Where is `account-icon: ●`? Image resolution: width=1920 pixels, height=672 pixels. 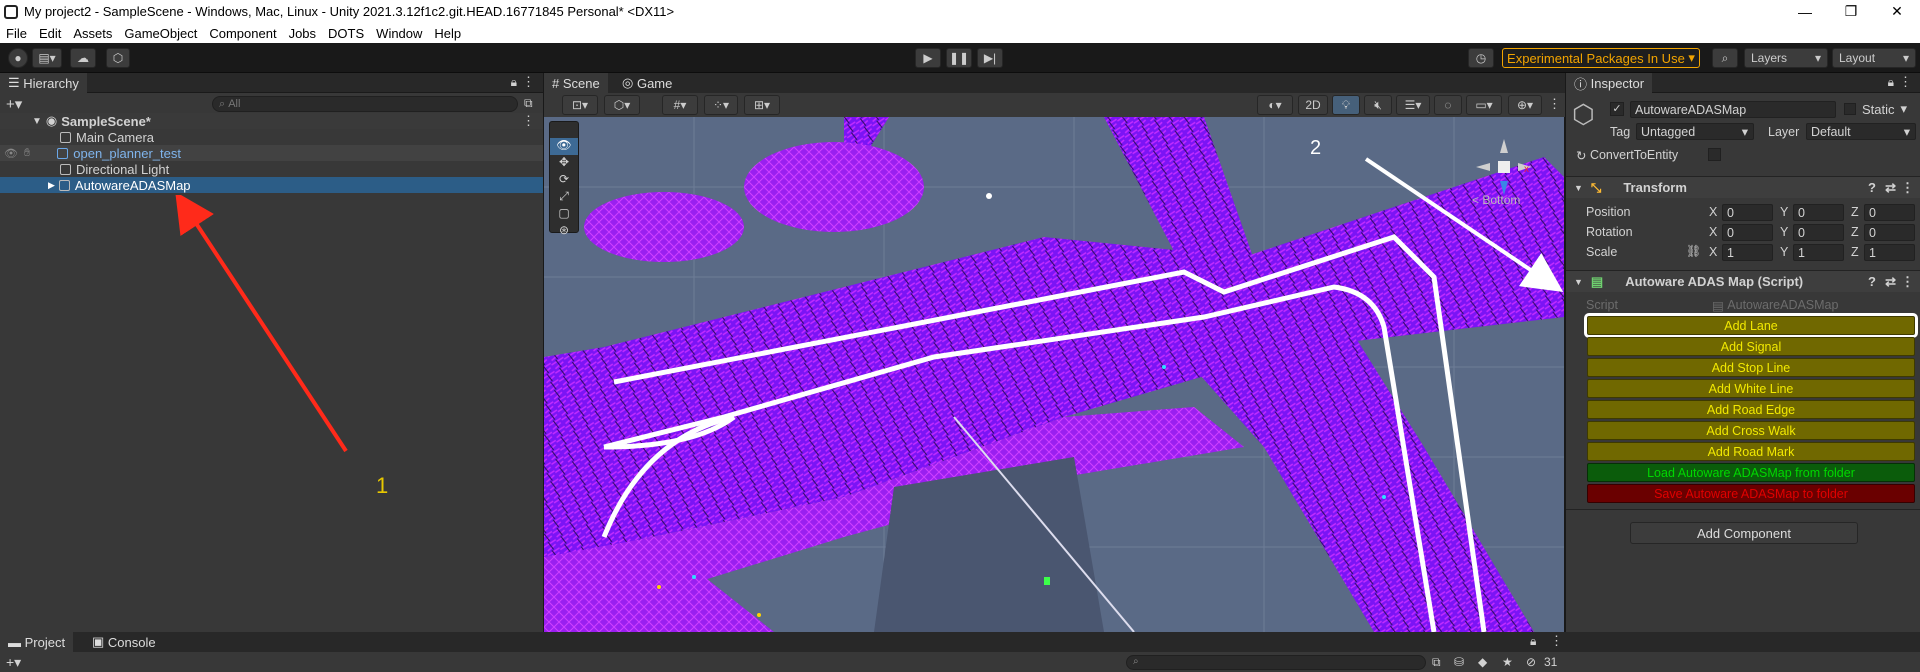
account-icon: ● is located at coordinates (18, 58).